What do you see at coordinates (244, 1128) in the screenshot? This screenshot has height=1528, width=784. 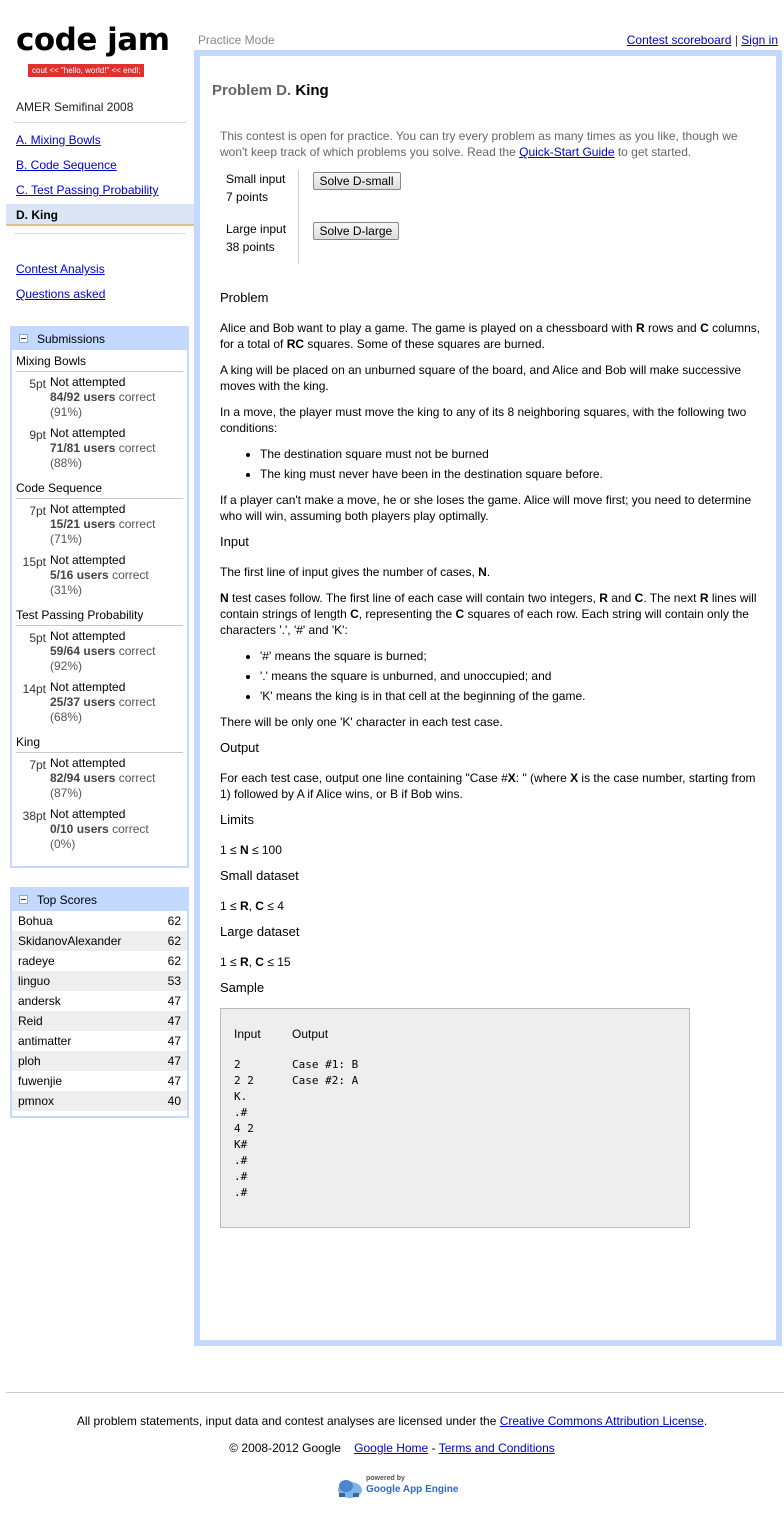 I see `sample-input: 2 2 2 K. .# 4 2 K# .# .# .#` at bounding box center [244, 1128].